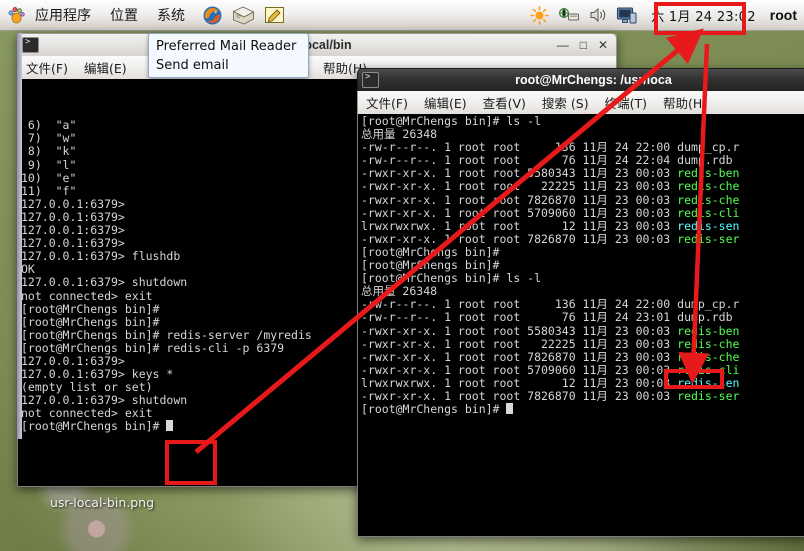 This screenshot has height=551, width=804. I want to click on display-icon, so click(626, 15).